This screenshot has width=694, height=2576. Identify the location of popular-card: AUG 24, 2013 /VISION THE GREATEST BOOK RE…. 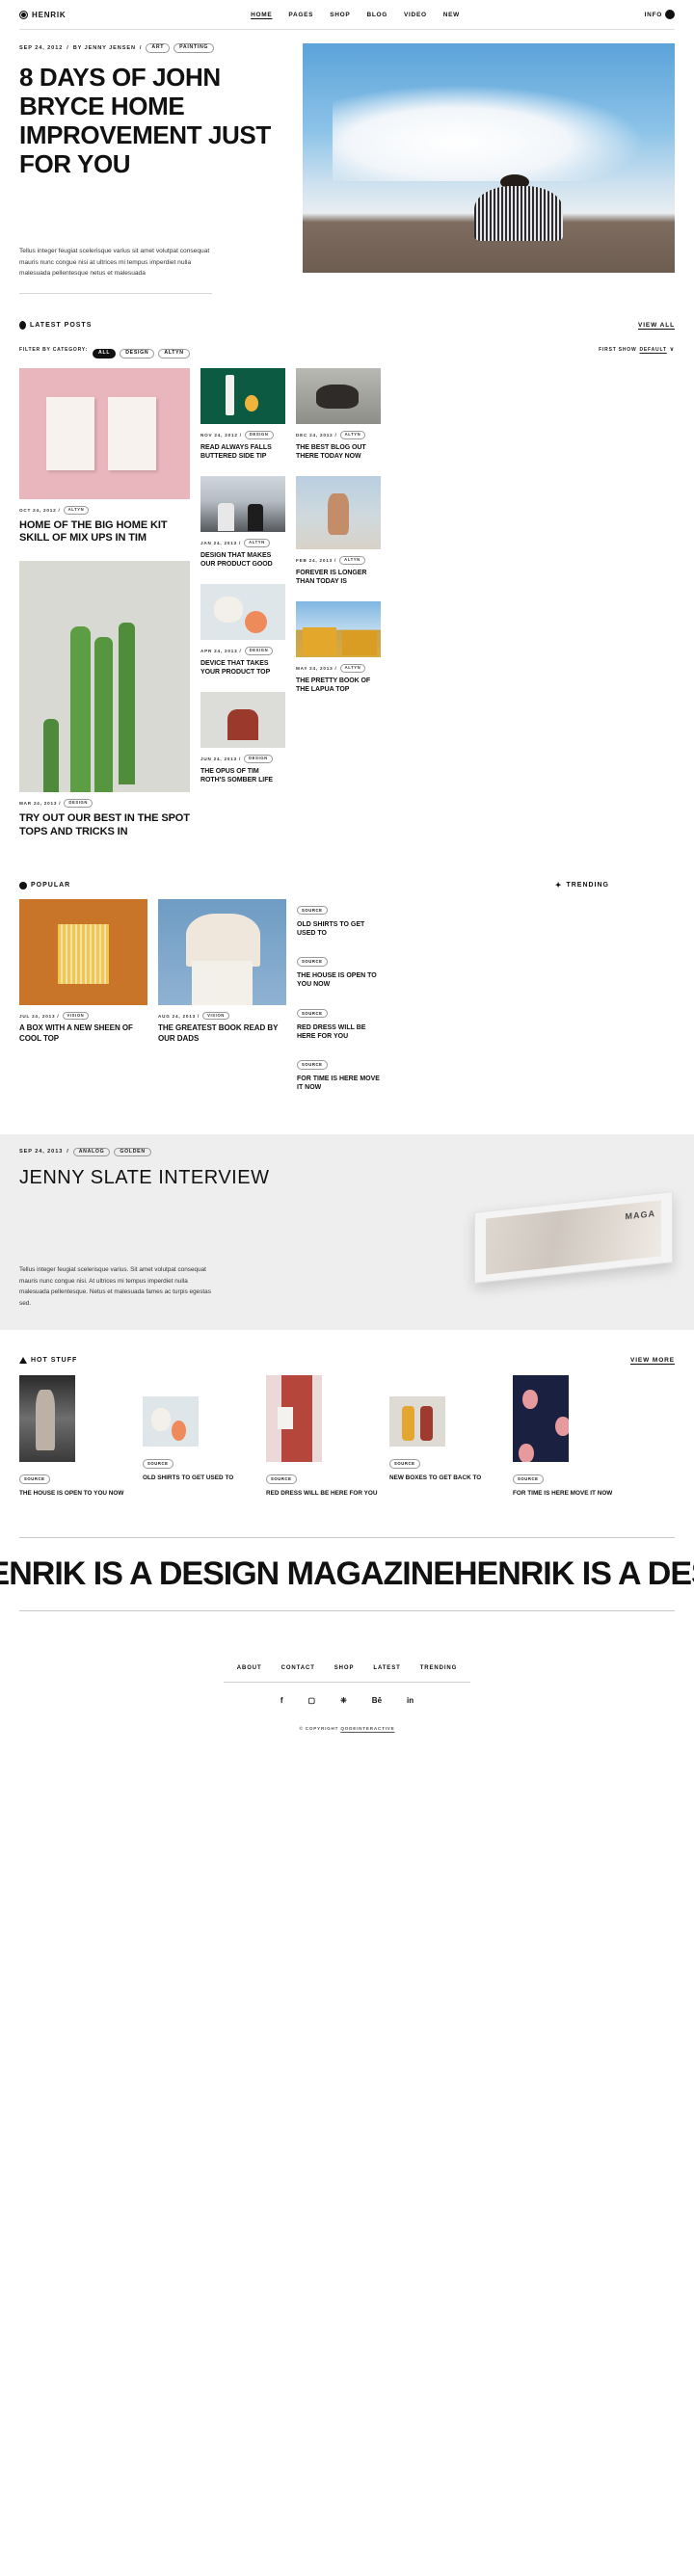
(222, 971).